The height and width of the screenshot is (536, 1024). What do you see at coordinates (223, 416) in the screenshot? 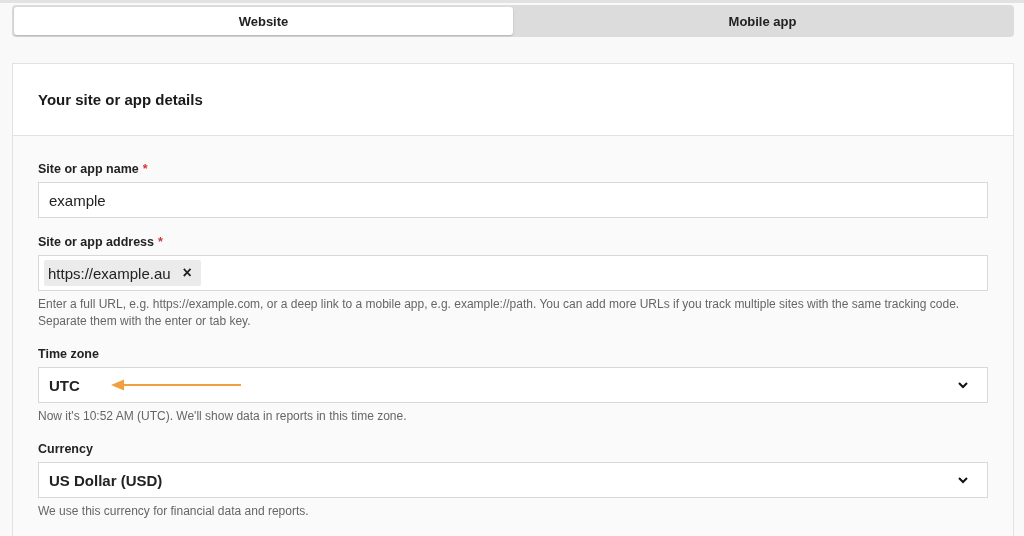
I see `help-text: Now it's 10:52 AM (UTC). We'll show data in reports in this time zone.` at bounding box center [223, 416].